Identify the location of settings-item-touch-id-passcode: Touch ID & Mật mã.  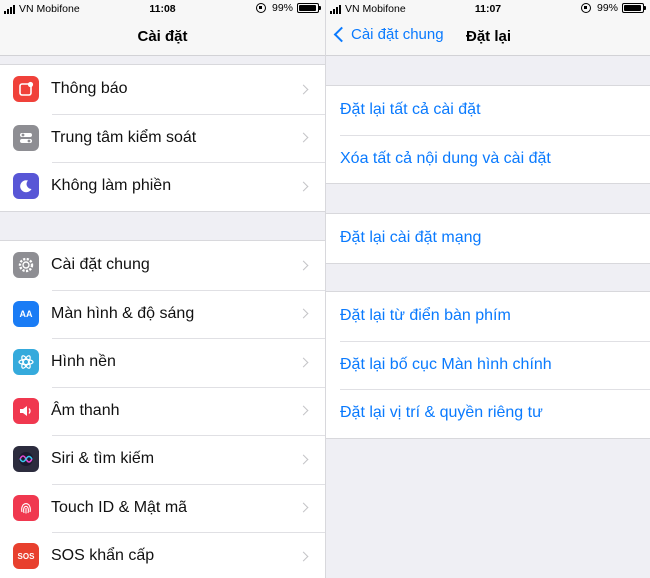
(162, 508).